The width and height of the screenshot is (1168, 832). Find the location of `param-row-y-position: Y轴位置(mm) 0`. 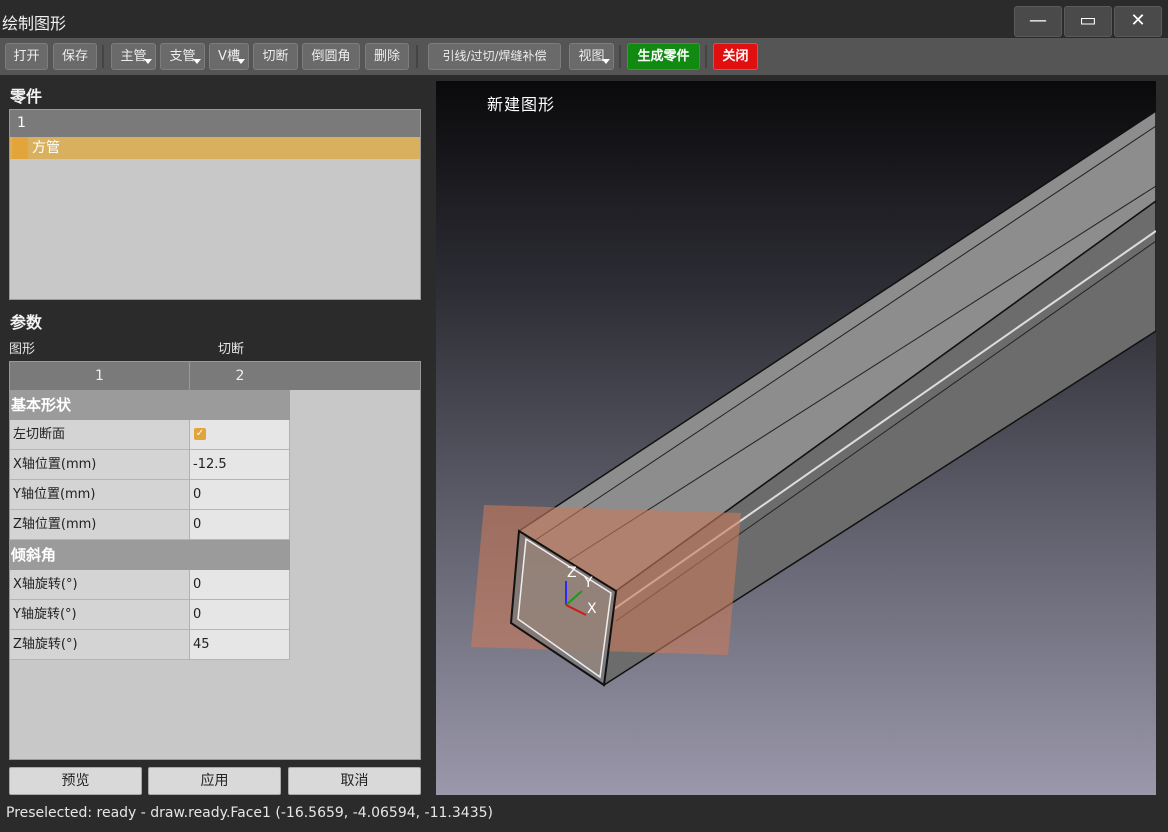

param-row-y-position: Y轴位置(mm) 0 is located at coordinates (150, 495).